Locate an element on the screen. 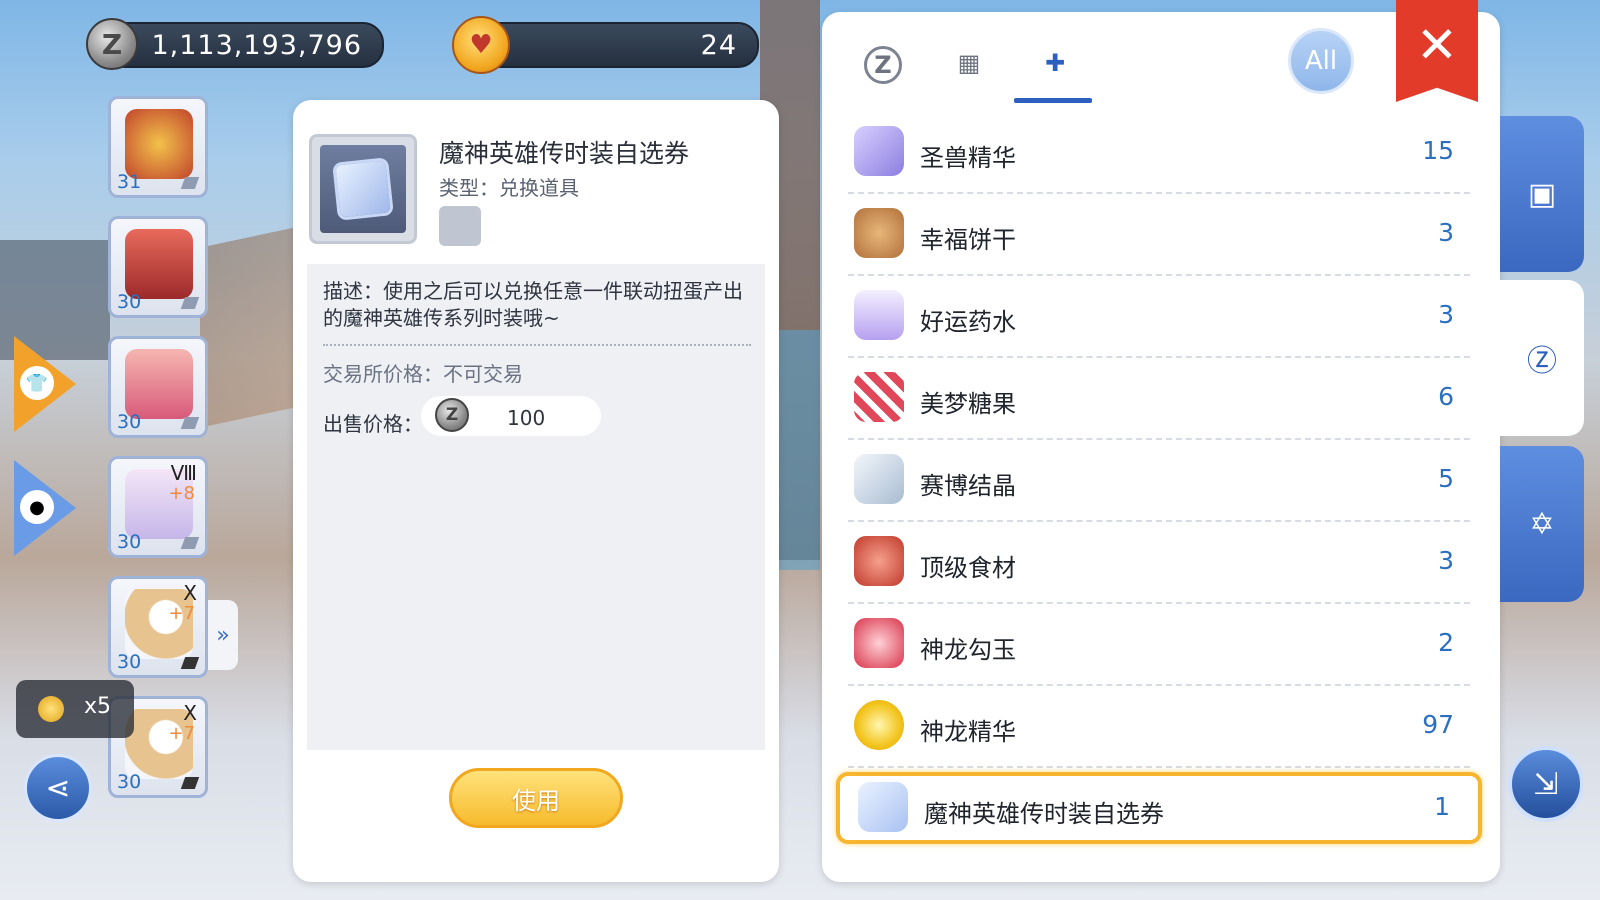  equip-slot-armor: 30 is located at coordinates (158, 267).